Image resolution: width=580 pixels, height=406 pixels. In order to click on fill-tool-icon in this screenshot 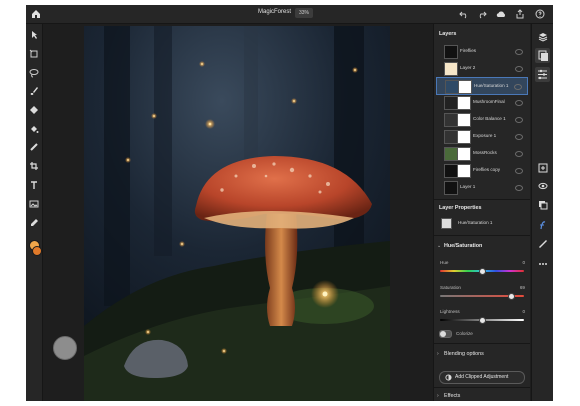, I will do `click(34, 129)`.